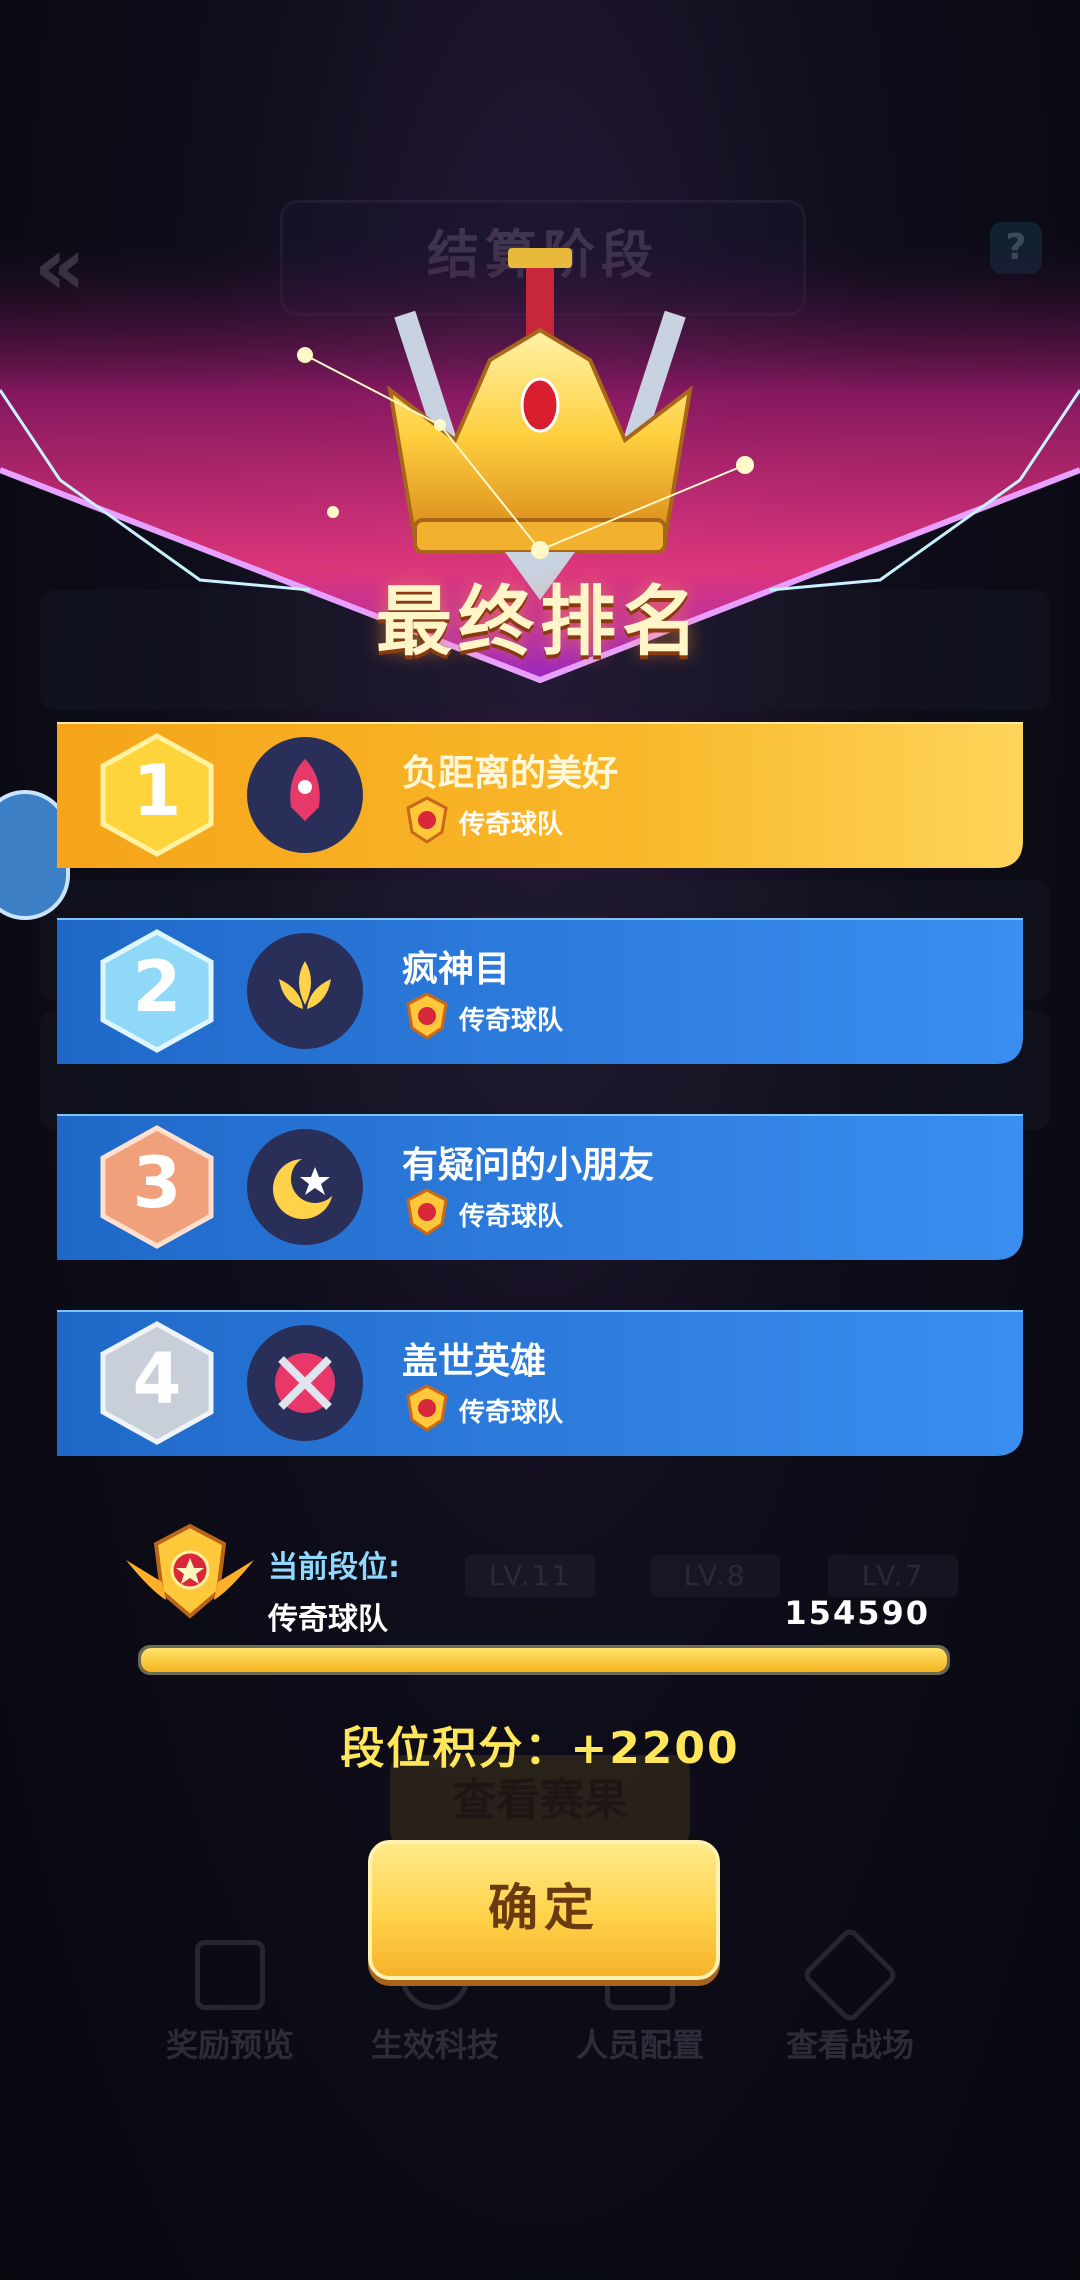 Image resolution: width=1080 pixels, height=2280 pixels. What do you see at coordinates (305, 795) in the screenshot?
I see `rocket-icon` at bounding box center [305, 795].